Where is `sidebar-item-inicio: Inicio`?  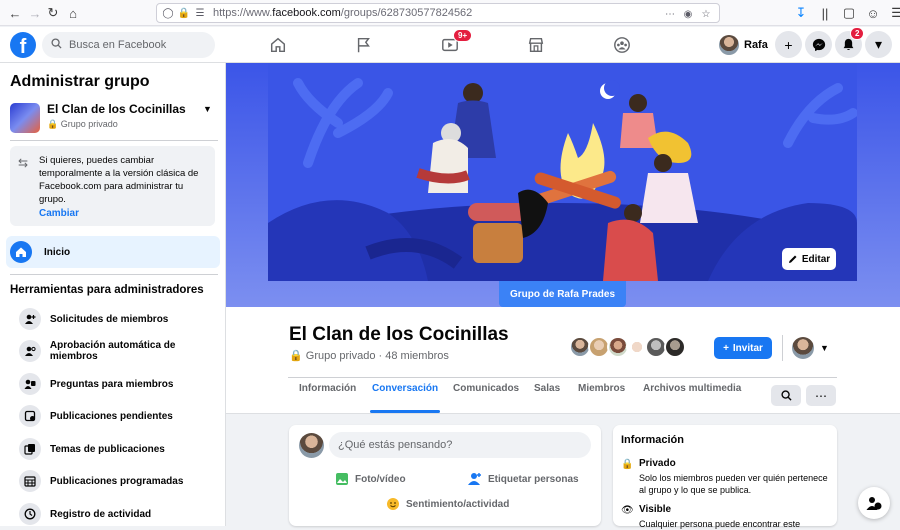 sidebar-item-inicio: Inicio is located at coordinates (113, 252).